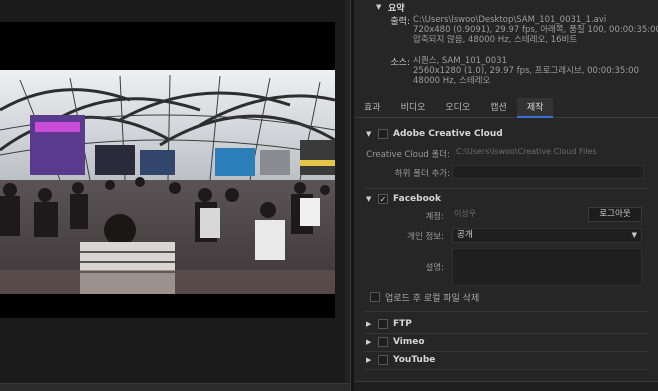 This screenshot has height=391, width=658. What do you see at coordinates (465, 235) in the screenshot?
I see `privacy-value: 공개` at bounding box center [465, 235].